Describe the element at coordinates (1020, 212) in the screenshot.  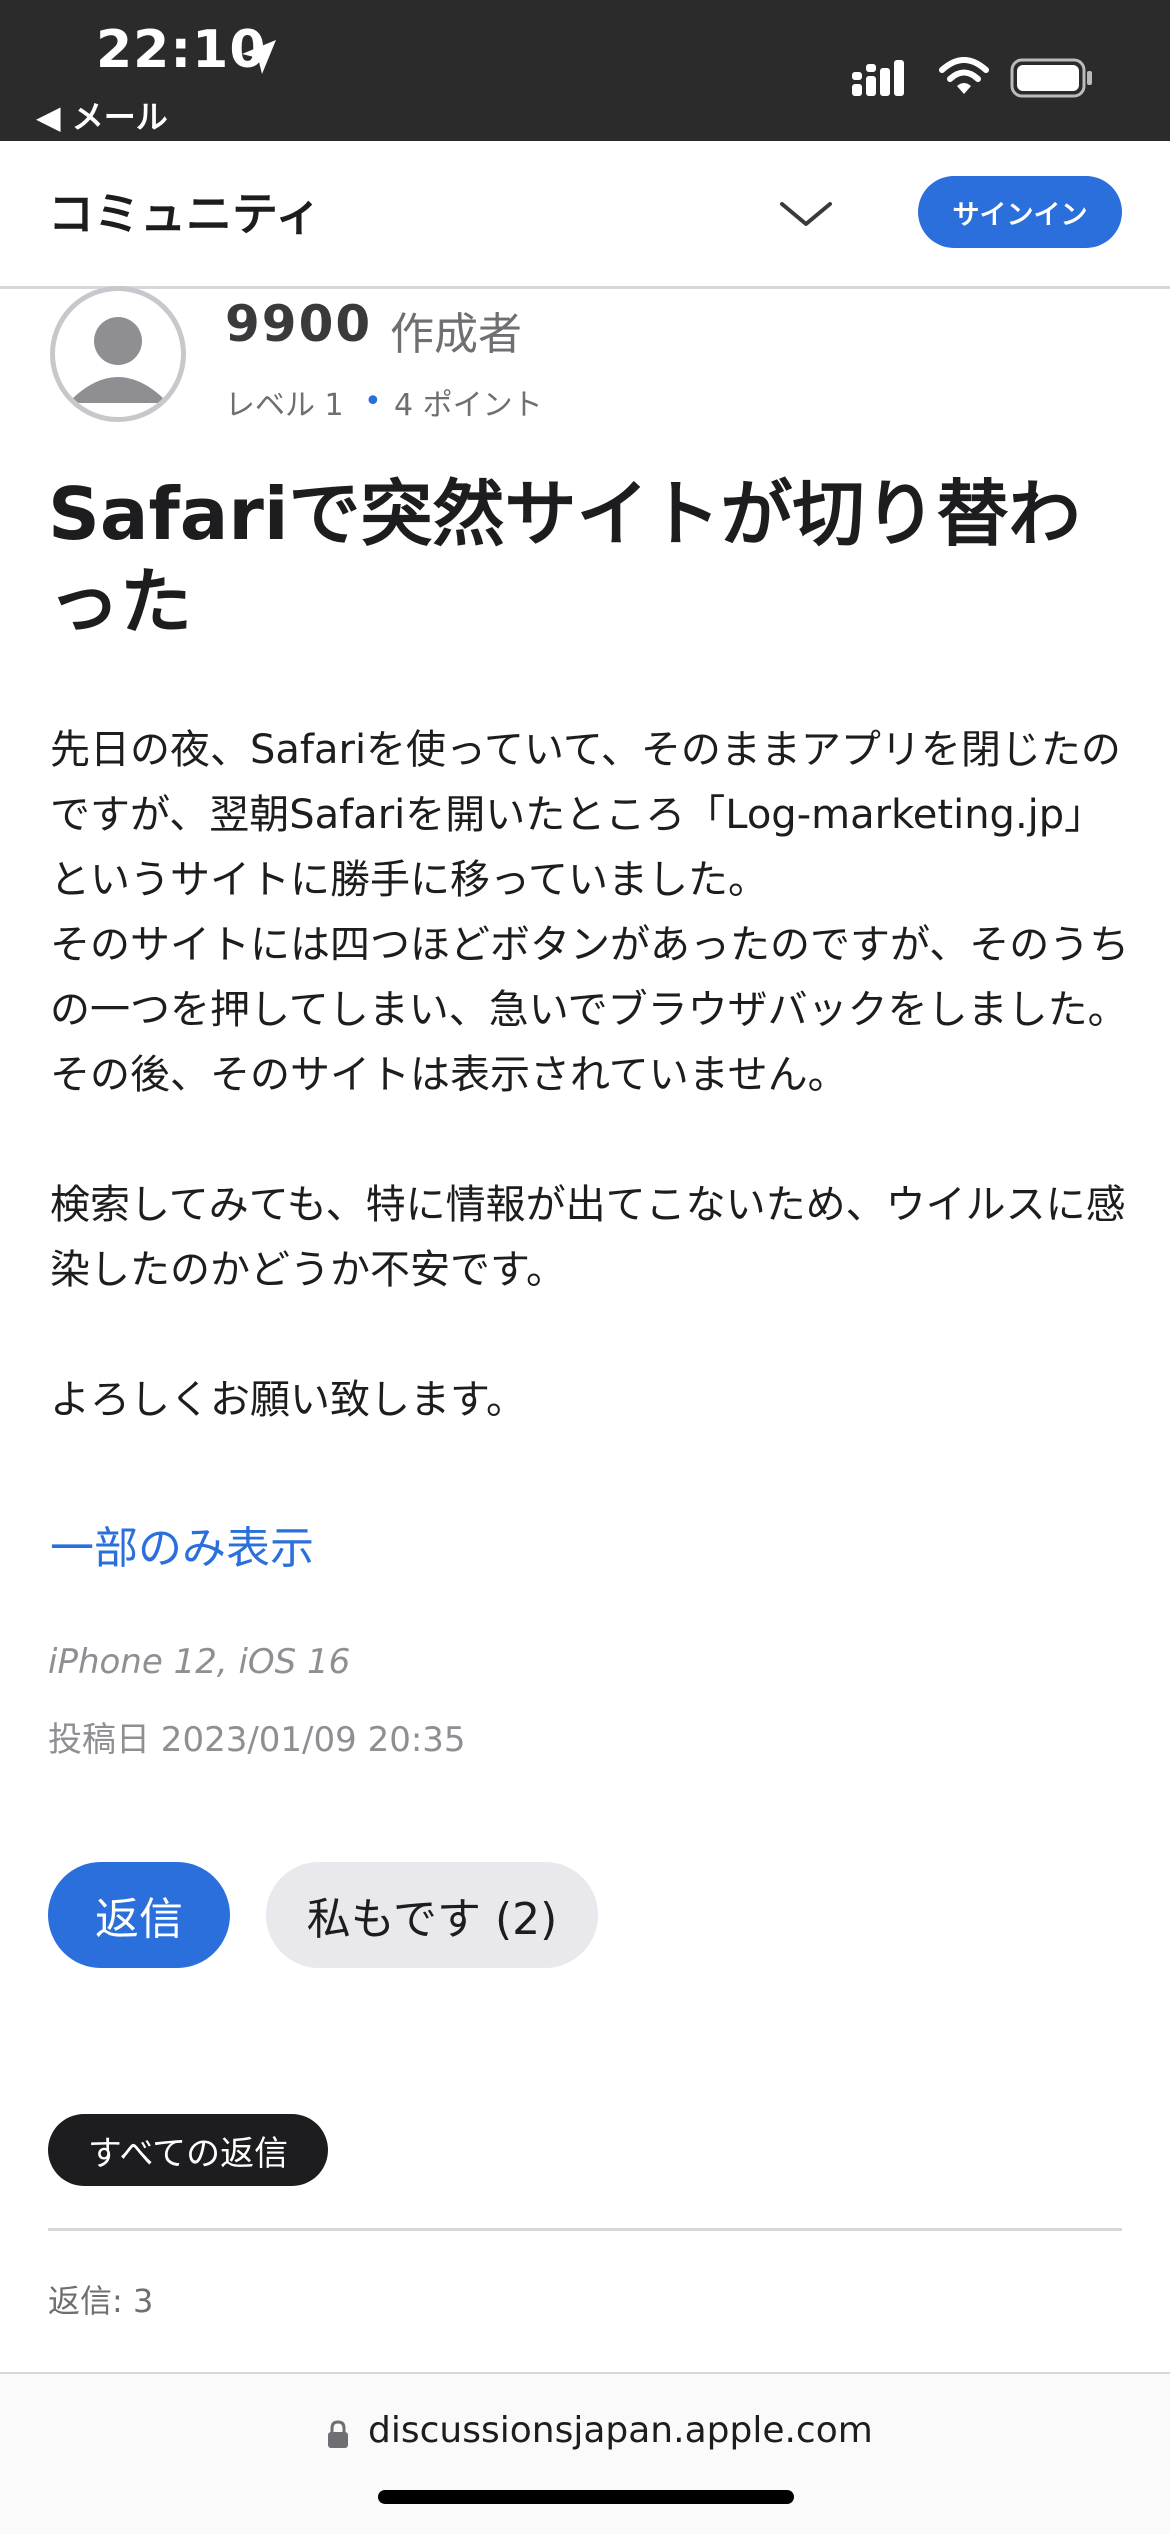
I see `signin-button: サインイン` at that location.